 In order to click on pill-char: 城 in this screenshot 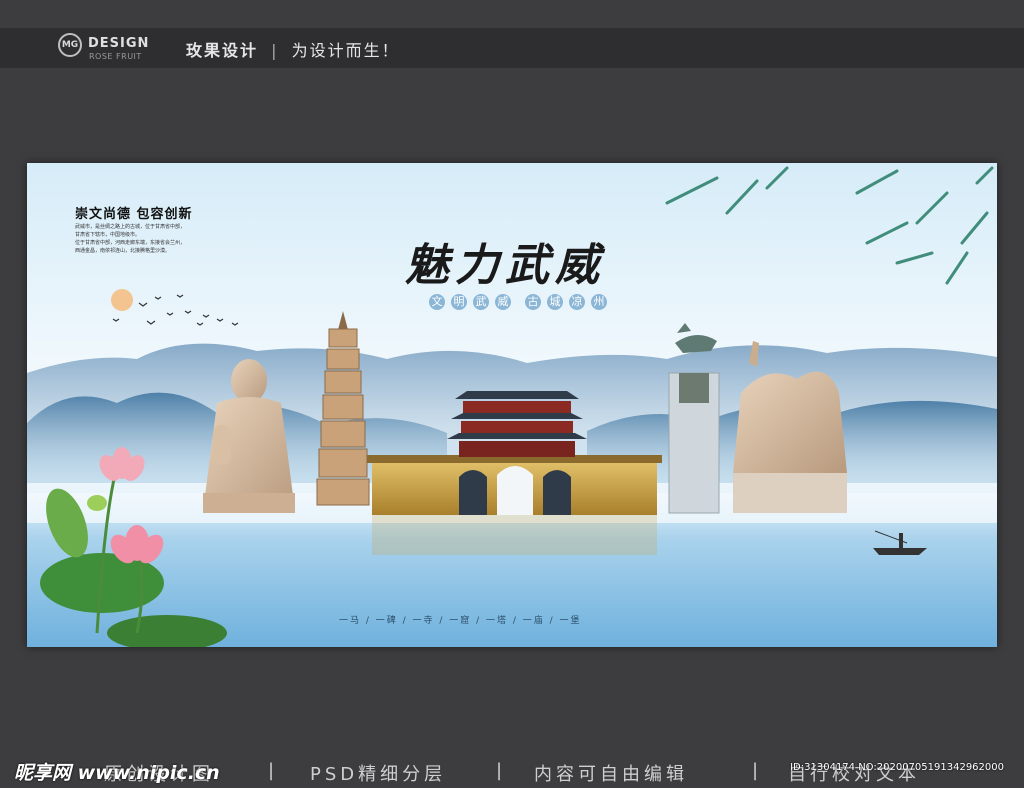, I will do `click(555, 302)`.